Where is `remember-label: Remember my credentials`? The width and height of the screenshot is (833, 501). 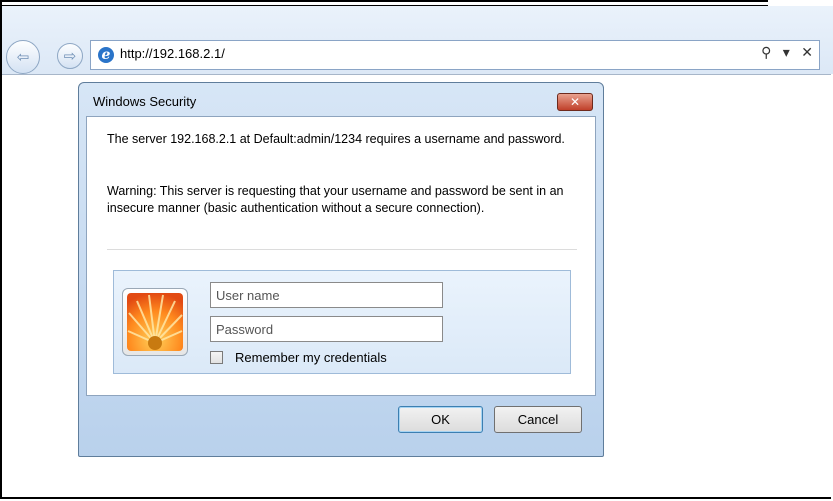
remember-label: Remember my credentials is located at coordinates (311, 357).